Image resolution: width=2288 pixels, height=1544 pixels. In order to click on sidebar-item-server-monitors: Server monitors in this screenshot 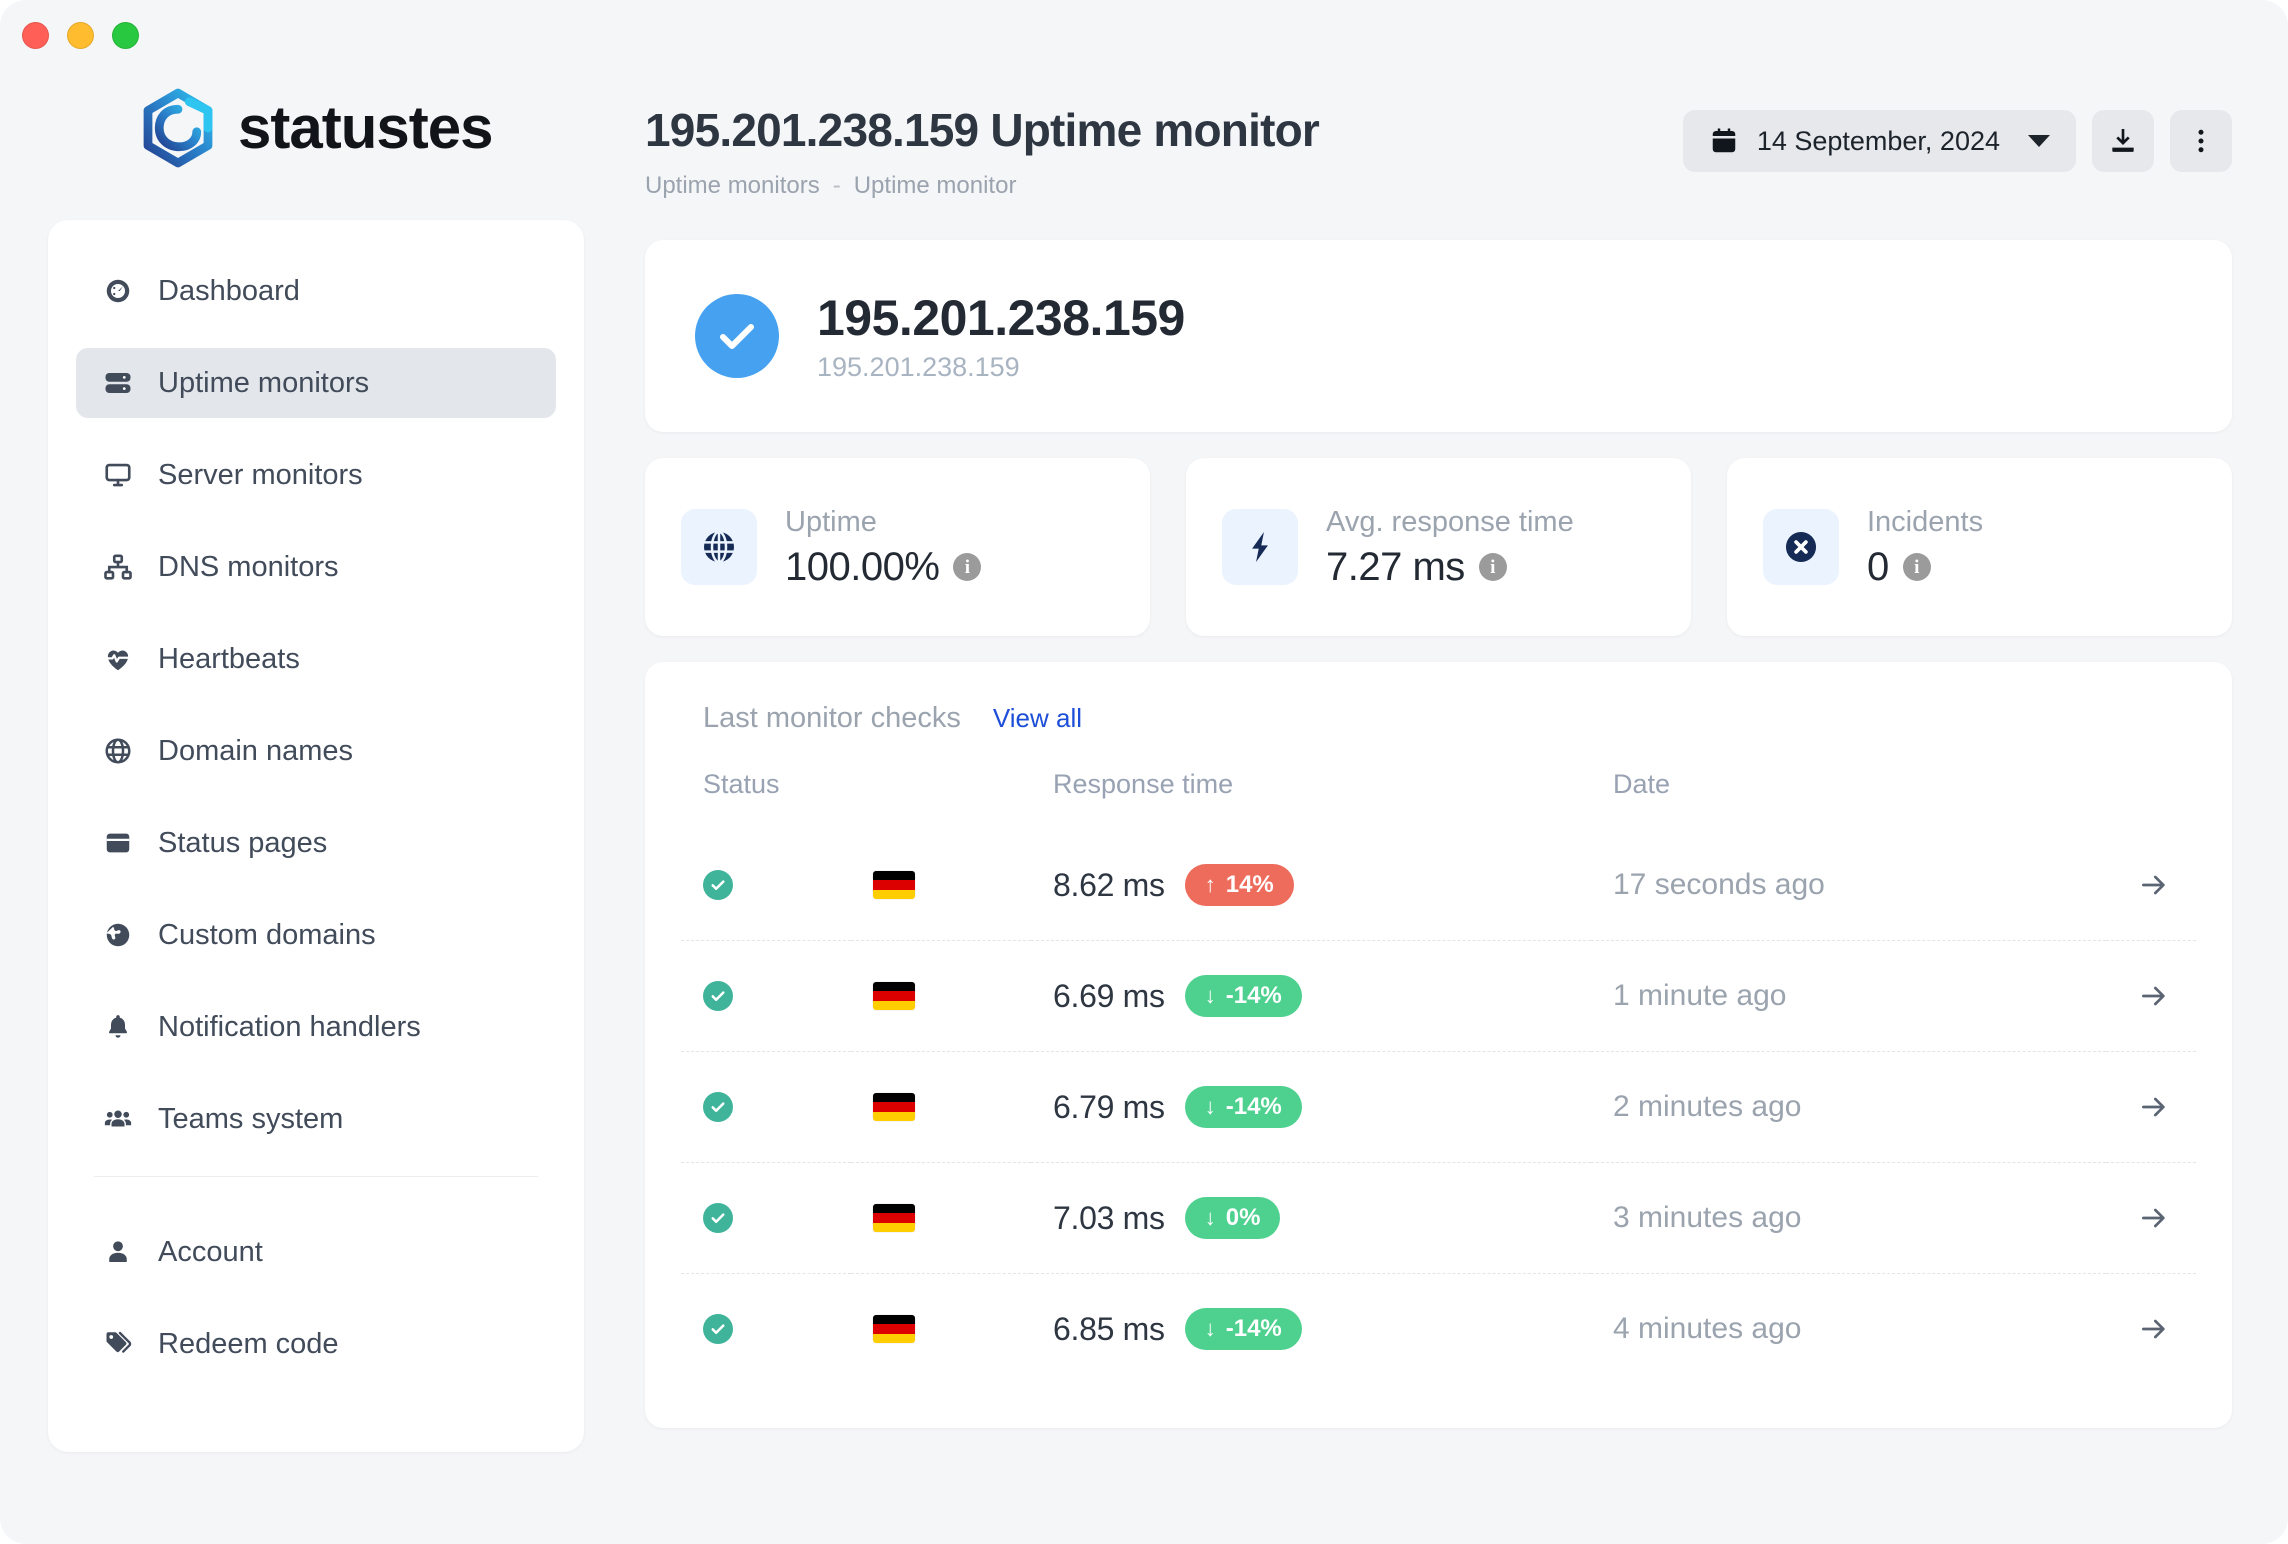, I will do `click(316, 475)`.